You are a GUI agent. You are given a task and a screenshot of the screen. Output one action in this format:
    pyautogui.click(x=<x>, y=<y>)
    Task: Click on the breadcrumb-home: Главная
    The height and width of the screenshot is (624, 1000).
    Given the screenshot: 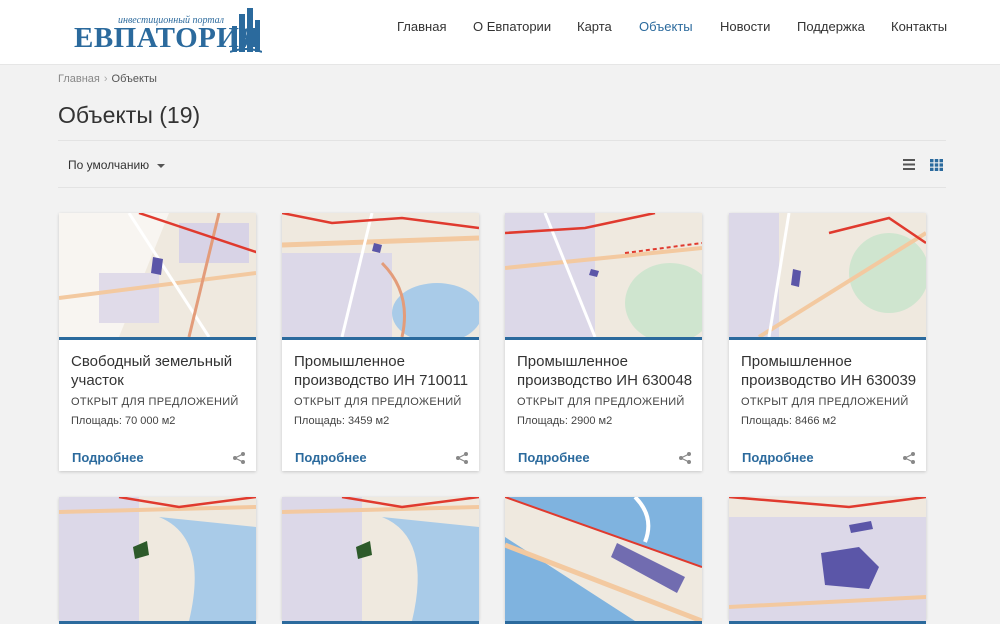 What is the action you would take?
    pyautogui.click(x=79, y=79)
    